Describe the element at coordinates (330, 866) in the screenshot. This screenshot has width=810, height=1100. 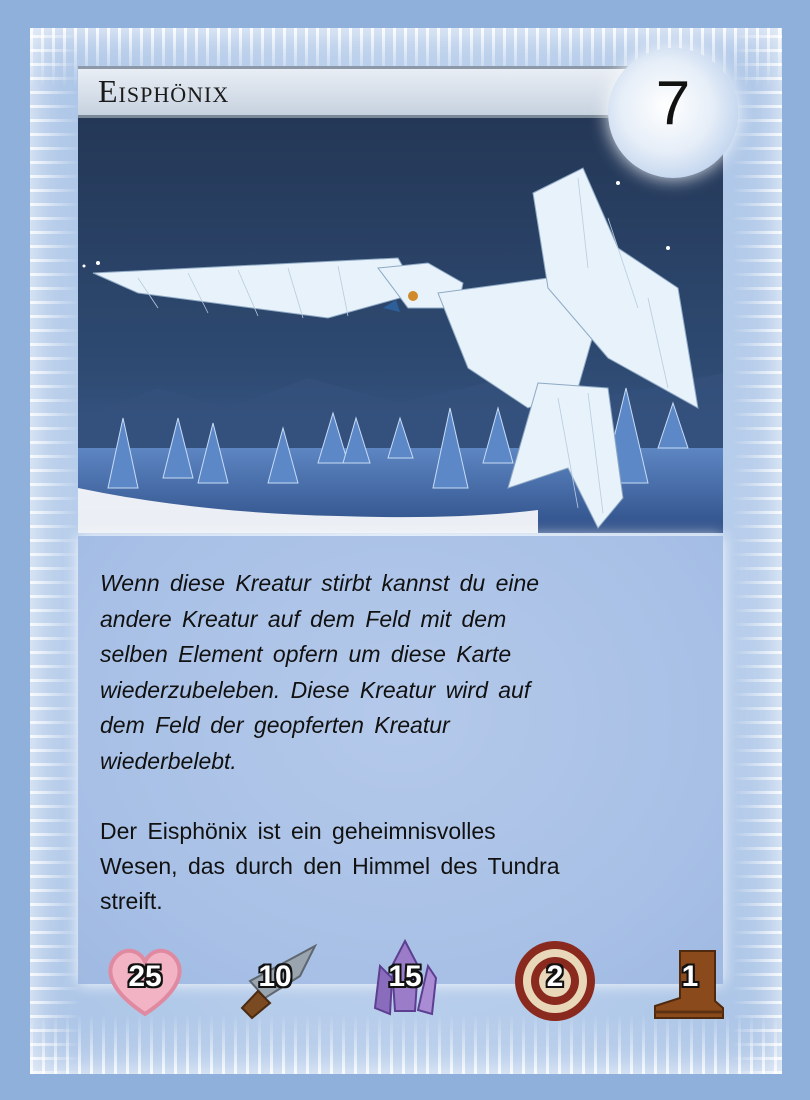
I see `flavor-line: Wesen, das durch den Himmel des Tundra` at that location.